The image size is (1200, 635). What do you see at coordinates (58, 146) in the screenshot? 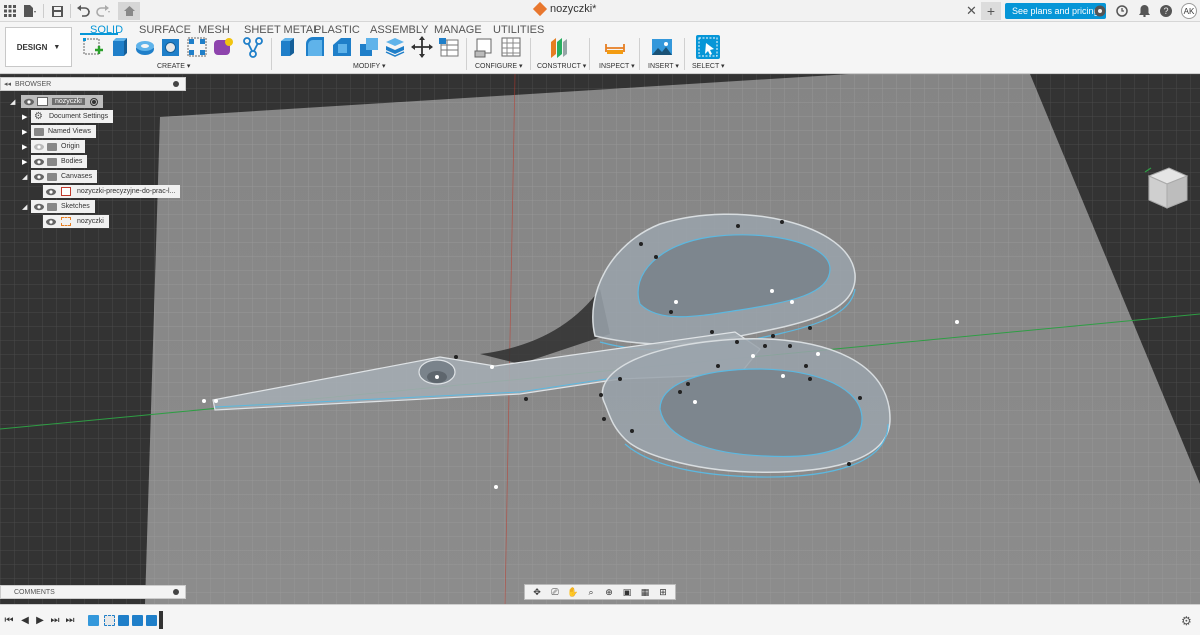
I see `browser-node-origin: Origin` at bounding box center [58, 146].